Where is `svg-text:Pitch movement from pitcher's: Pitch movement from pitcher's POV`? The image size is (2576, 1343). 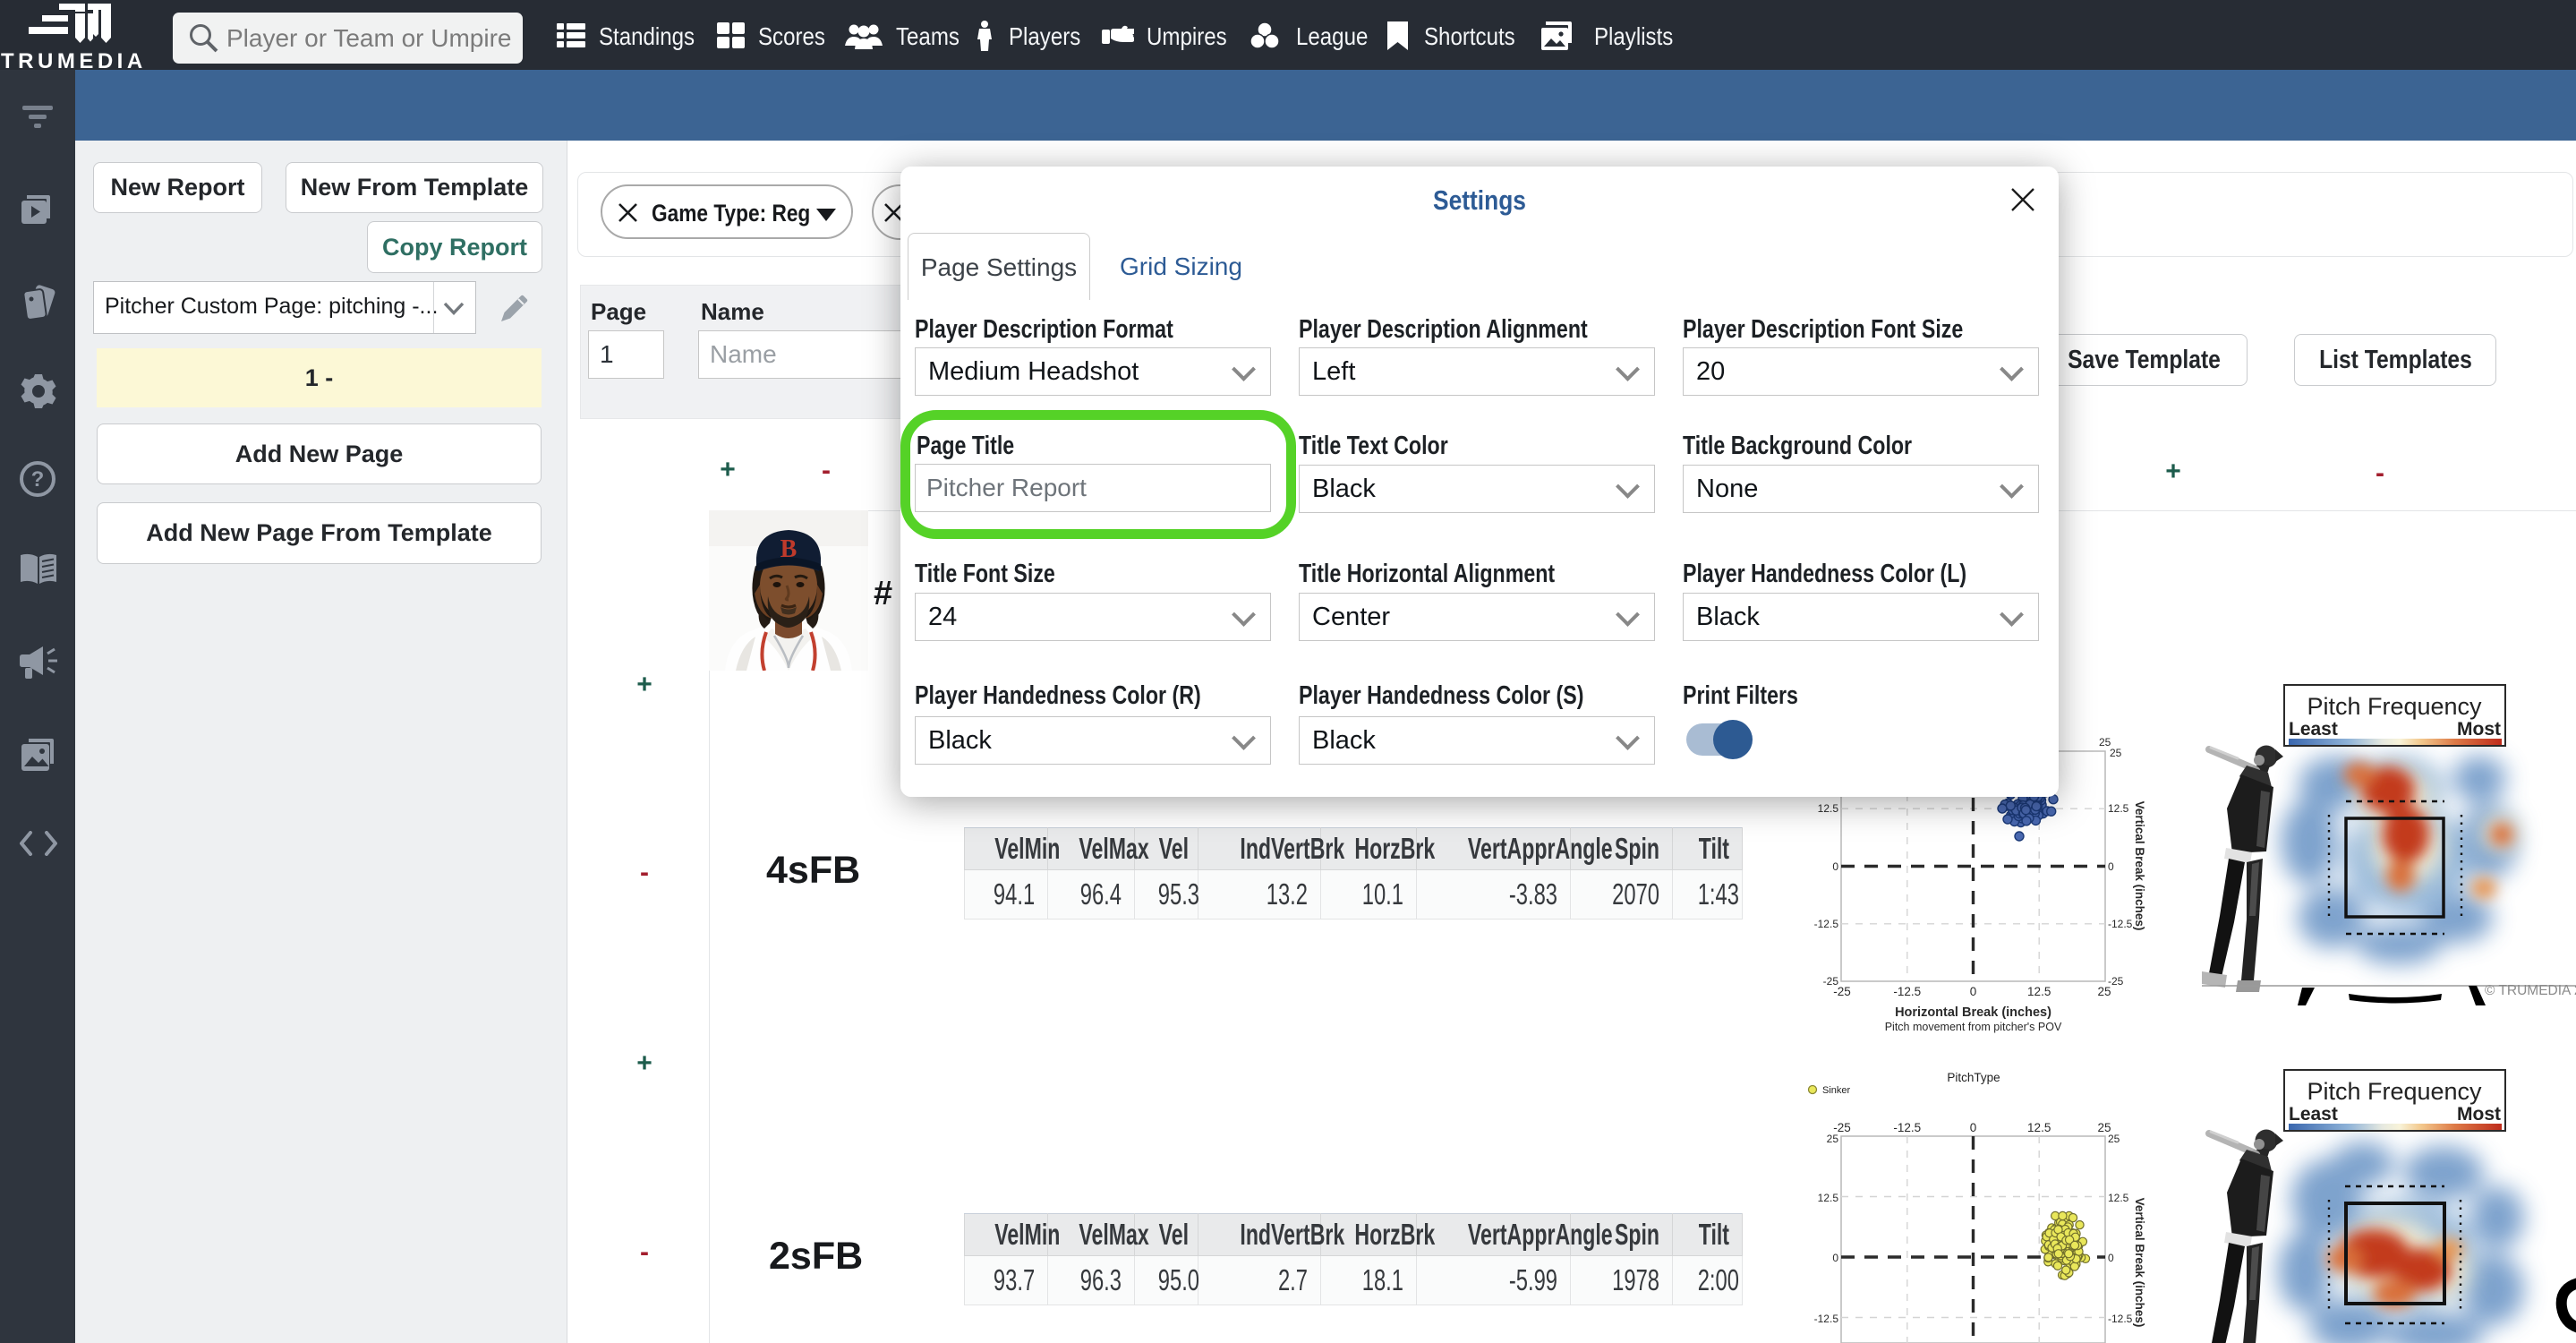
svg-text:Pitch movement from pitcher's: Pitch movement from pitcher's POV is located at coordinates (1973, 1027).